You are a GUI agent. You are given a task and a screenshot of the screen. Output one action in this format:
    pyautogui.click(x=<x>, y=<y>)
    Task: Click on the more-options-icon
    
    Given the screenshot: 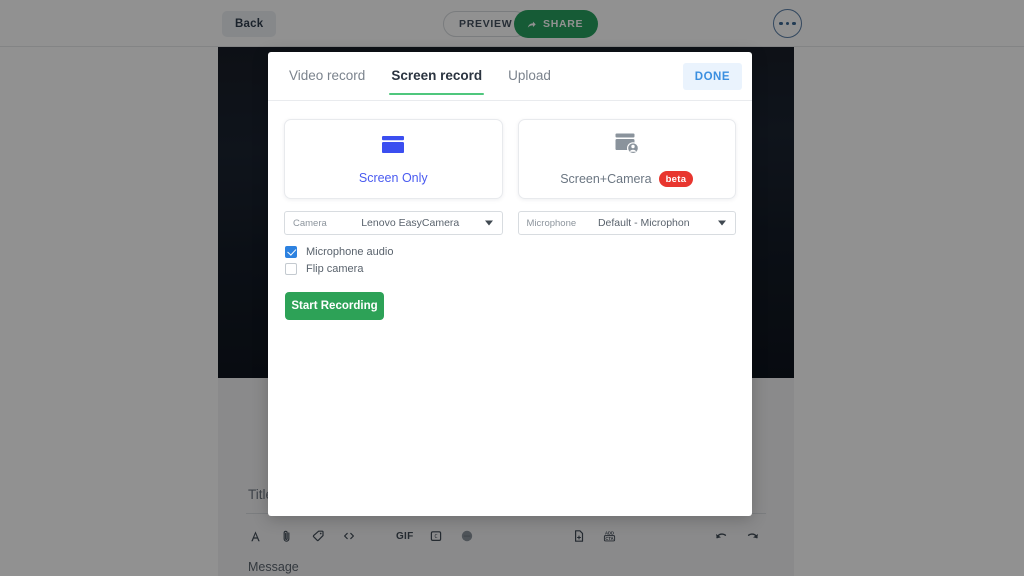 What is the action you would take?
    pyautogui.click(x=787, y=23)
    